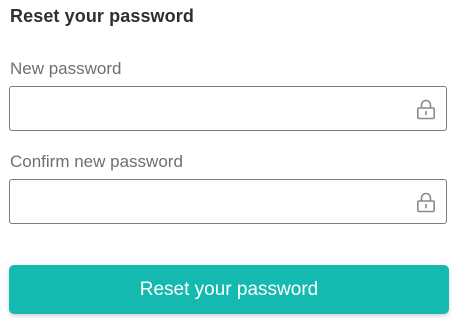  Describe the element at coordinates (66, 68) in the screenshot. I see `new-password-label: New password` at that location.